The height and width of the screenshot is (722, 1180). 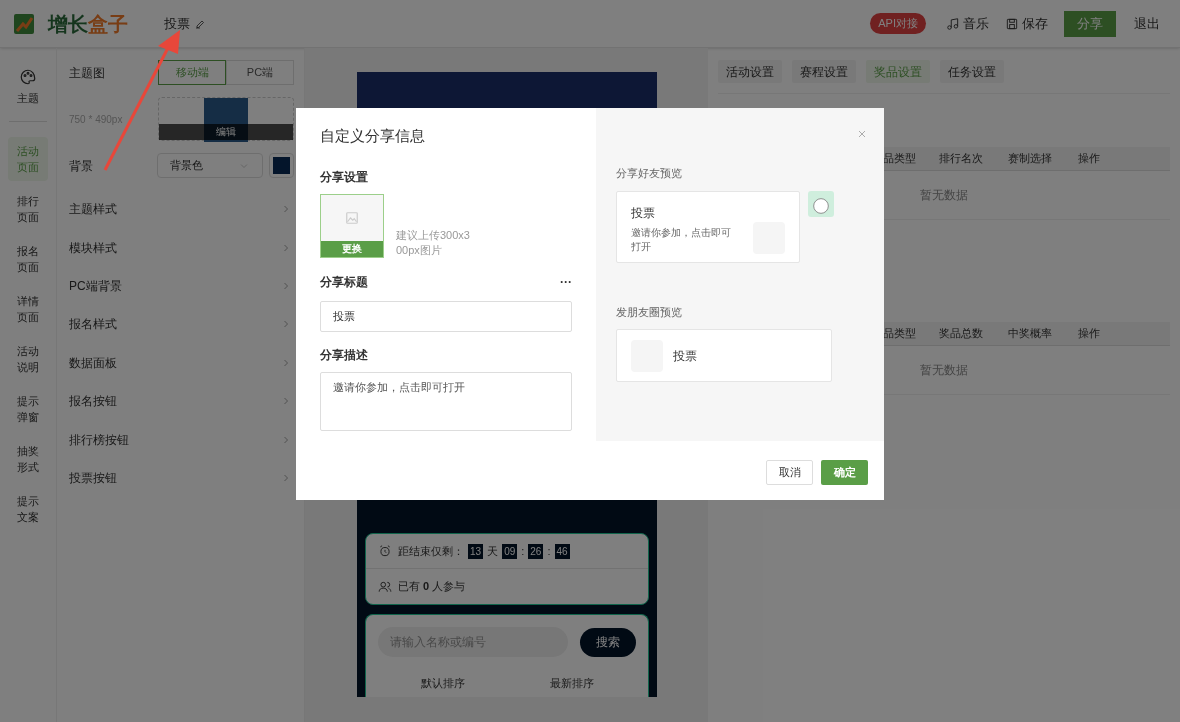 I want to click on column-header: 奖品总数, so click(x=961, y=334).